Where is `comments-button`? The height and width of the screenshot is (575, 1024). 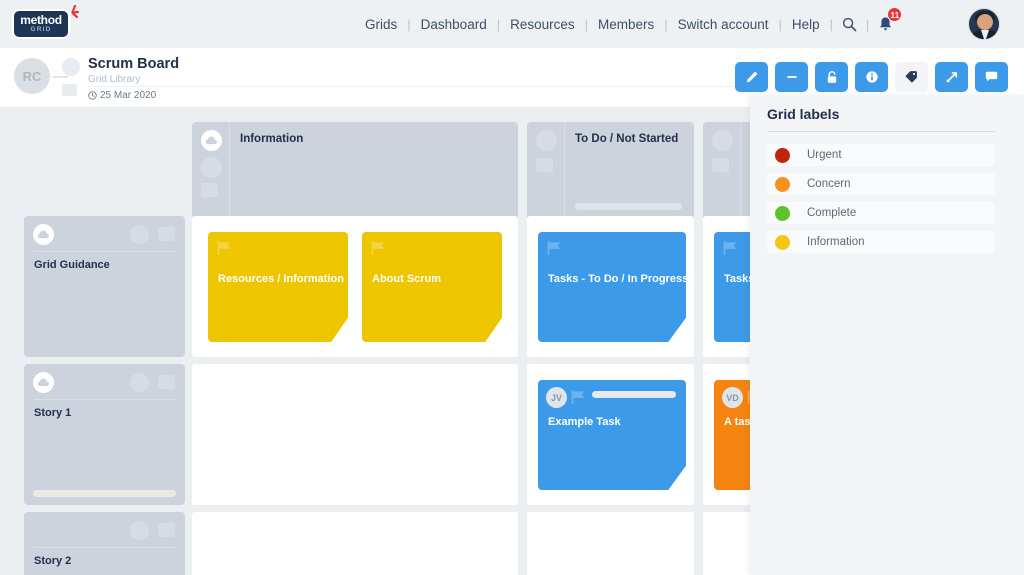
comments-button is located at coordinates (991, 77).